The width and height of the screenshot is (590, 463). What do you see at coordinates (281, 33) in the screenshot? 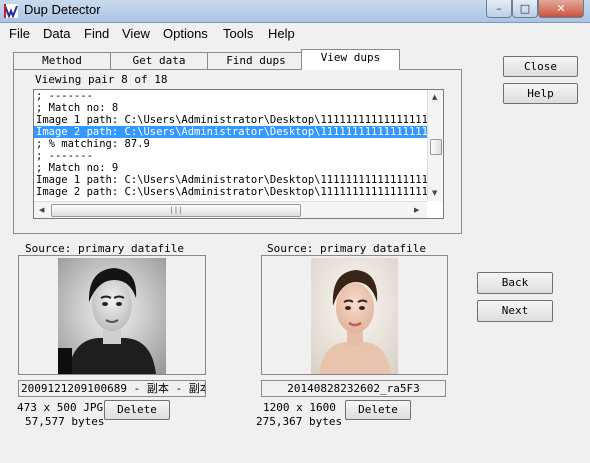
I see `menu-help: Help` at bounding box center [281, 33].